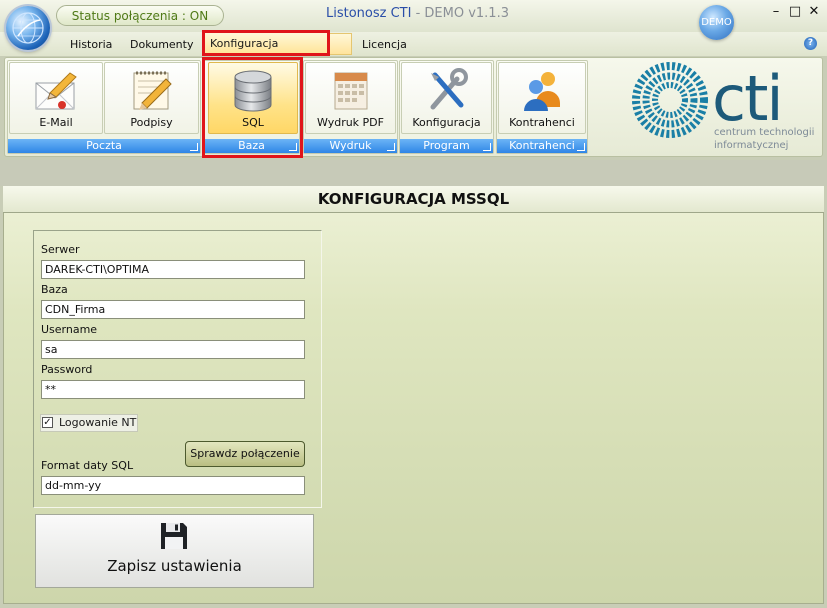 The image size is (827, 608). Describe the element at coordinates (56, 122) in the screenshot. I see `email-button-label: E-Mail` at that location.